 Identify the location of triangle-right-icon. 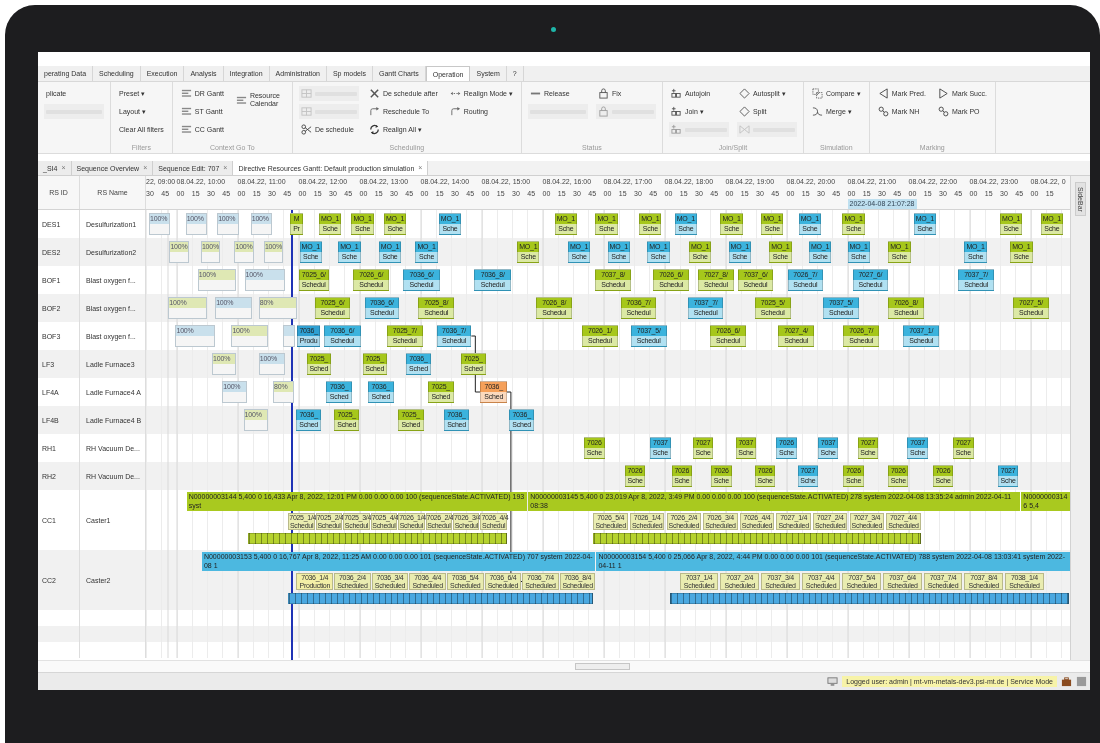
(943, 93).